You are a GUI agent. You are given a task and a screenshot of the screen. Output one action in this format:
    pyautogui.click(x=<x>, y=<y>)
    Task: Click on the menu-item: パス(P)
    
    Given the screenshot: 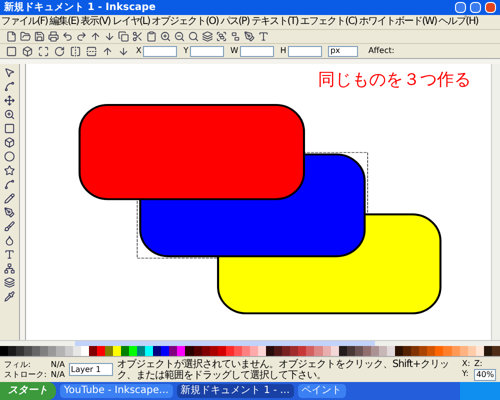 What is the action you would take?
    pyautogui.click(x=234, y=22)
    